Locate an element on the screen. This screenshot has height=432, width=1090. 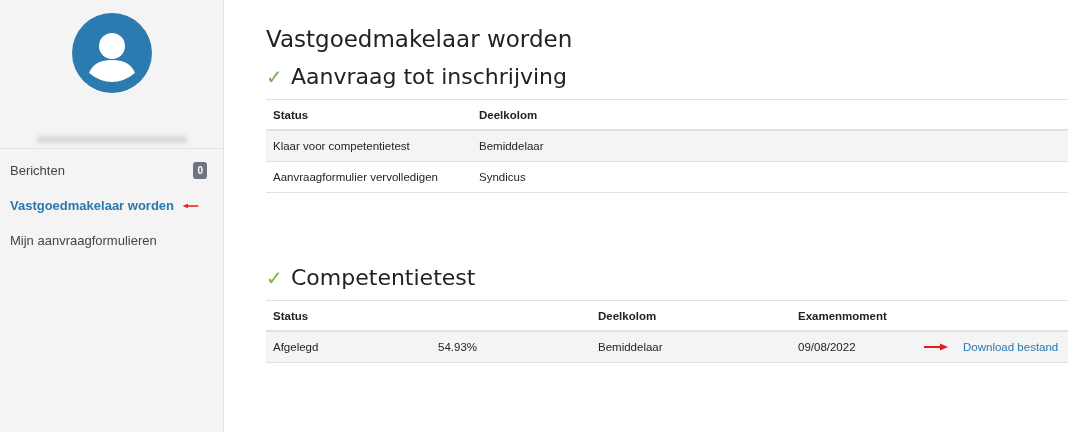
section-title: Aanvraag tot inschrijving is located at coordinates (429, 76).